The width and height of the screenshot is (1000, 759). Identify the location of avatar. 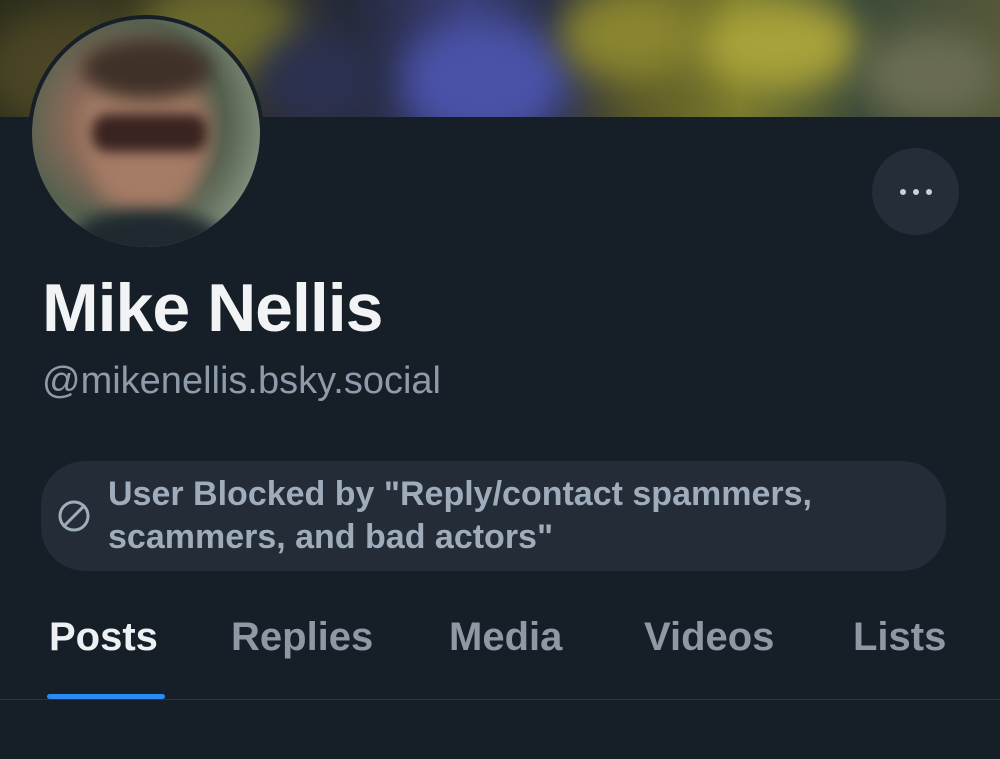
(146, 133).